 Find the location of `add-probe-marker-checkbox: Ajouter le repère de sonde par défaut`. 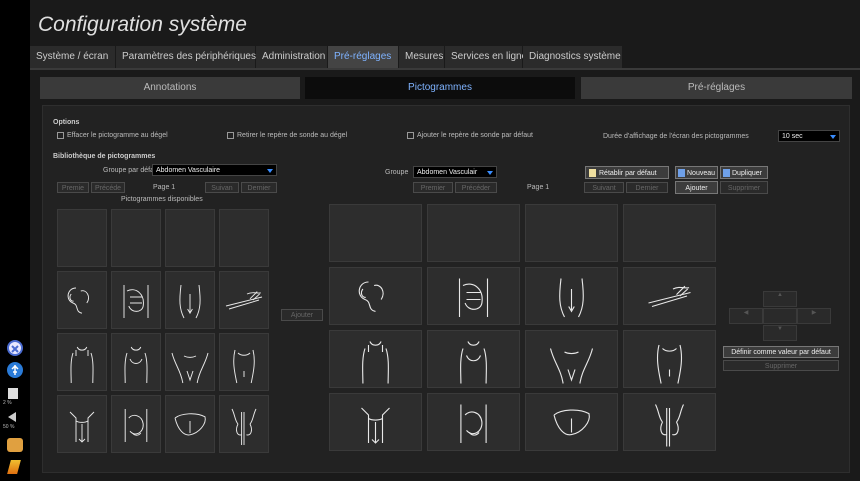

add-probe-marker-checkbox: Ajouter le repère de sonde par défaut is located at coordinates (470, 135).